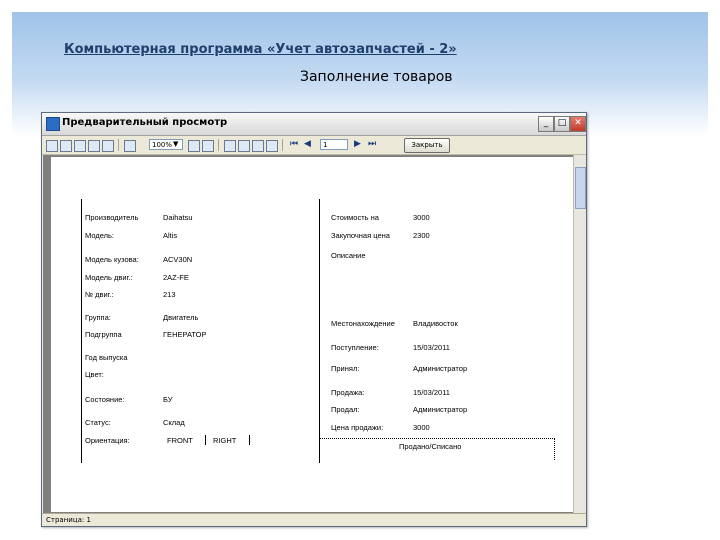  I want to click on slide-subtitle: Заполнение товаров, so click(376, 77).